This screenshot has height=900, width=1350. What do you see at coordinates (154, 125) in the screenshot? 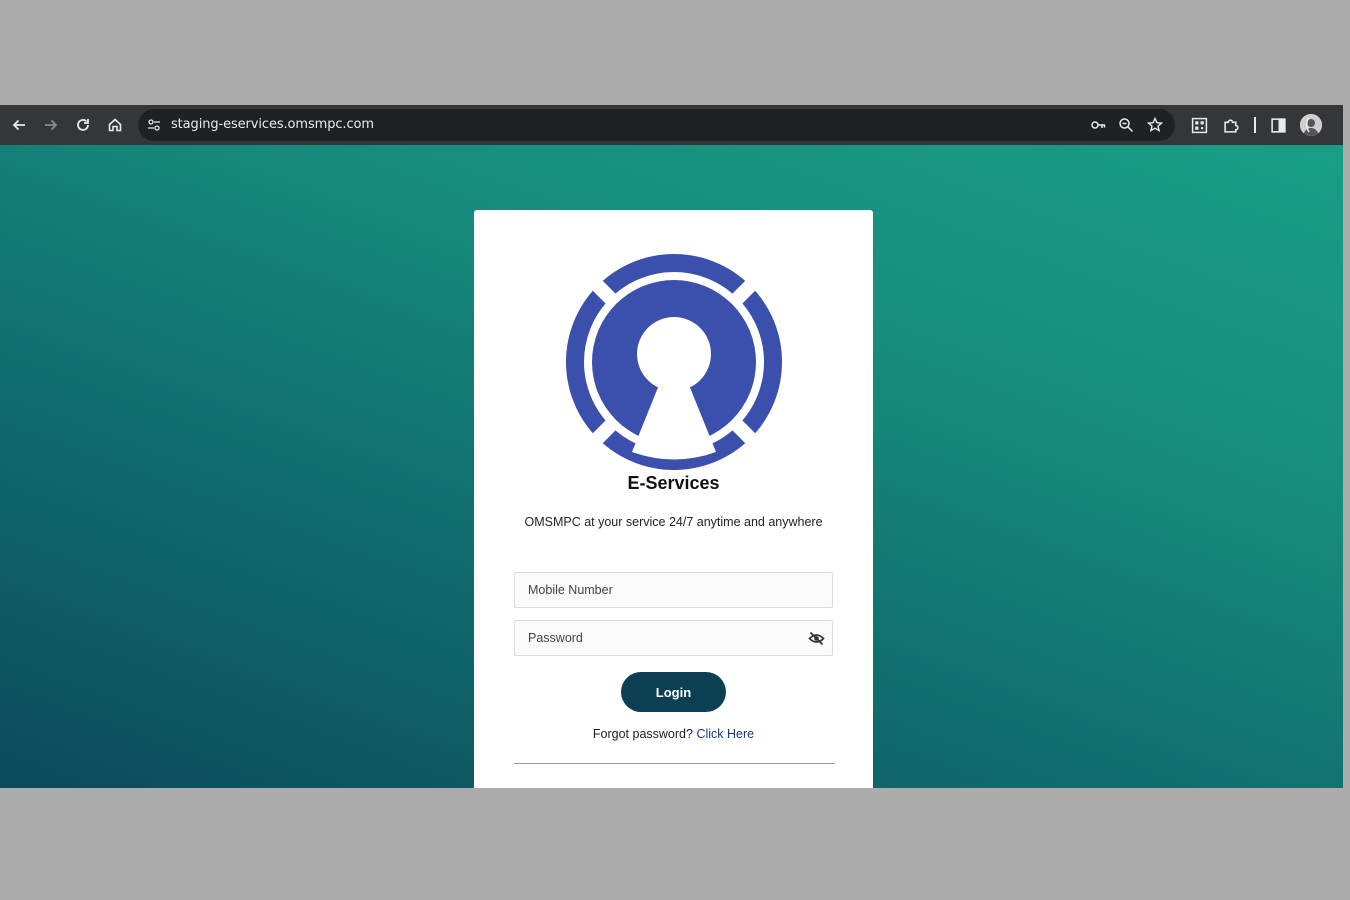
I see `site-info-icon` at bounding box center [154, 125].